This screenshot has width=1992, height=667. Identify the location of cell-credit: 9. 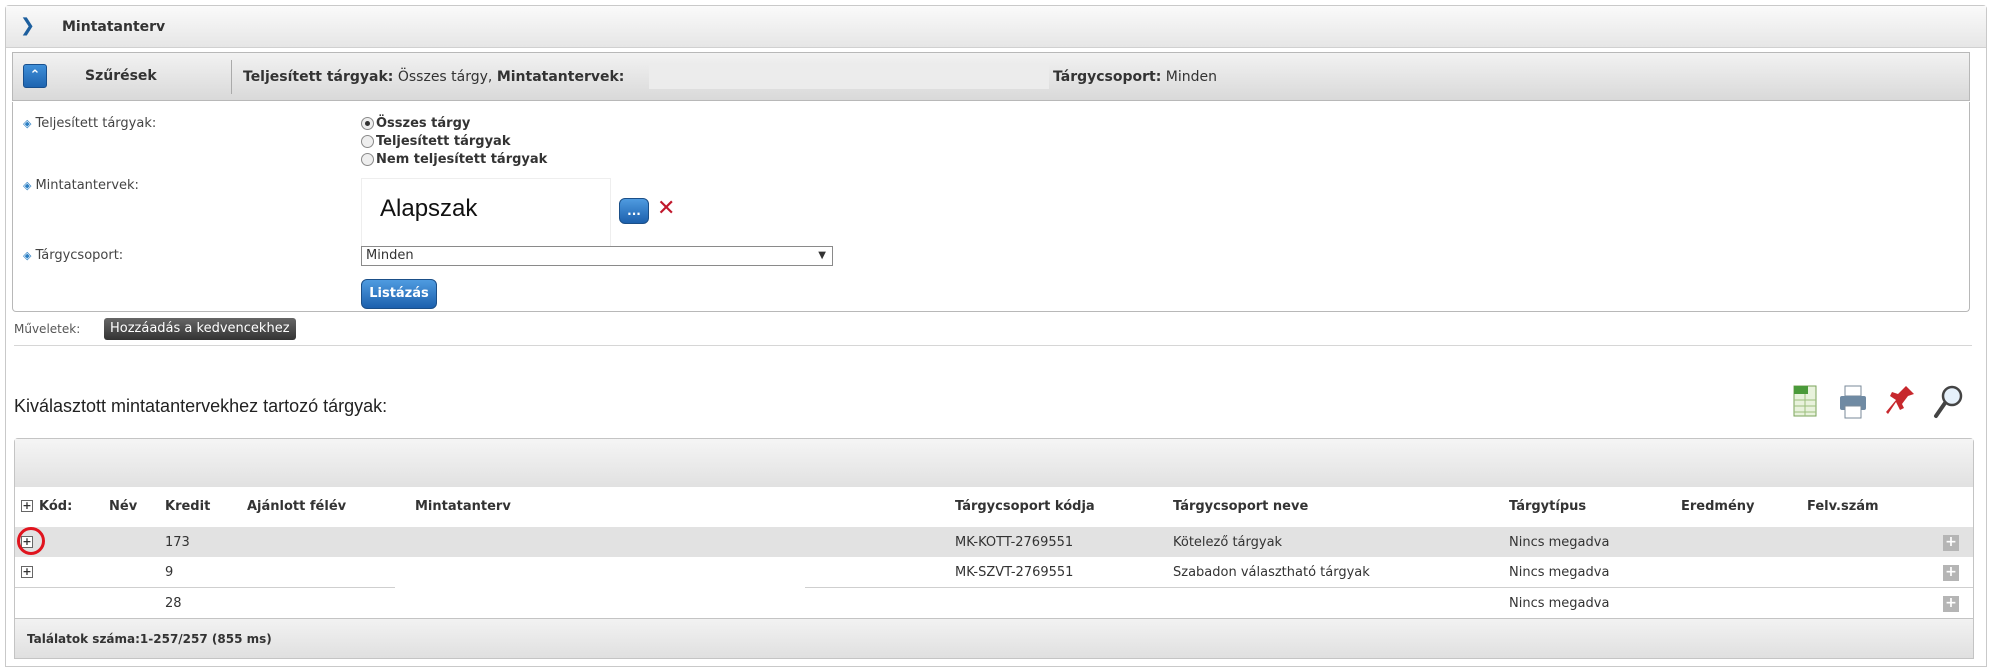
(169, 572).